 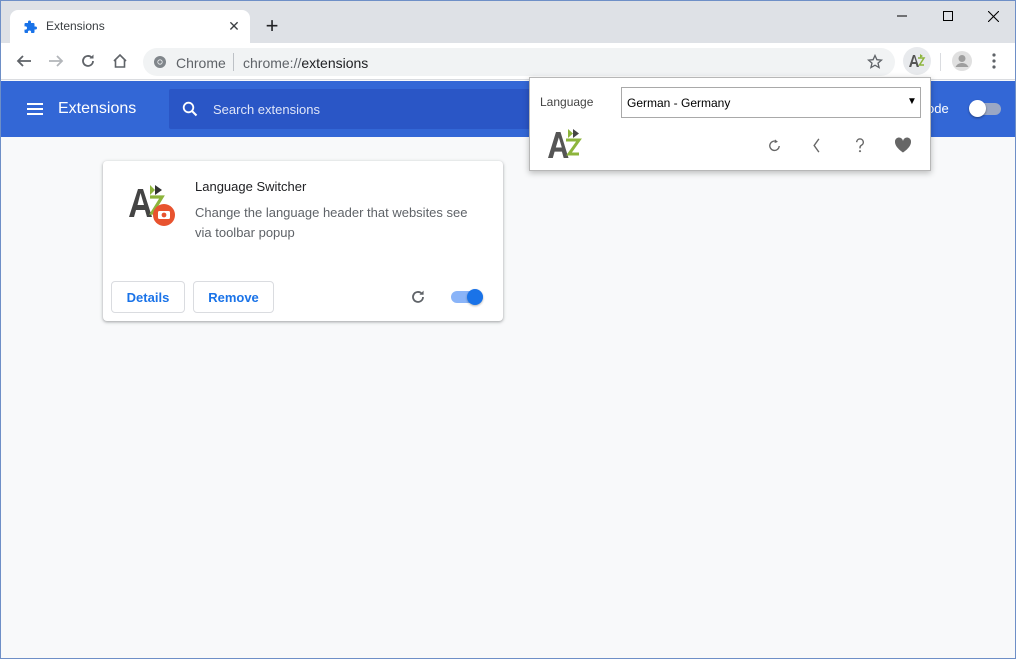 I want to click on forward-button, so click(x=56, y=61).